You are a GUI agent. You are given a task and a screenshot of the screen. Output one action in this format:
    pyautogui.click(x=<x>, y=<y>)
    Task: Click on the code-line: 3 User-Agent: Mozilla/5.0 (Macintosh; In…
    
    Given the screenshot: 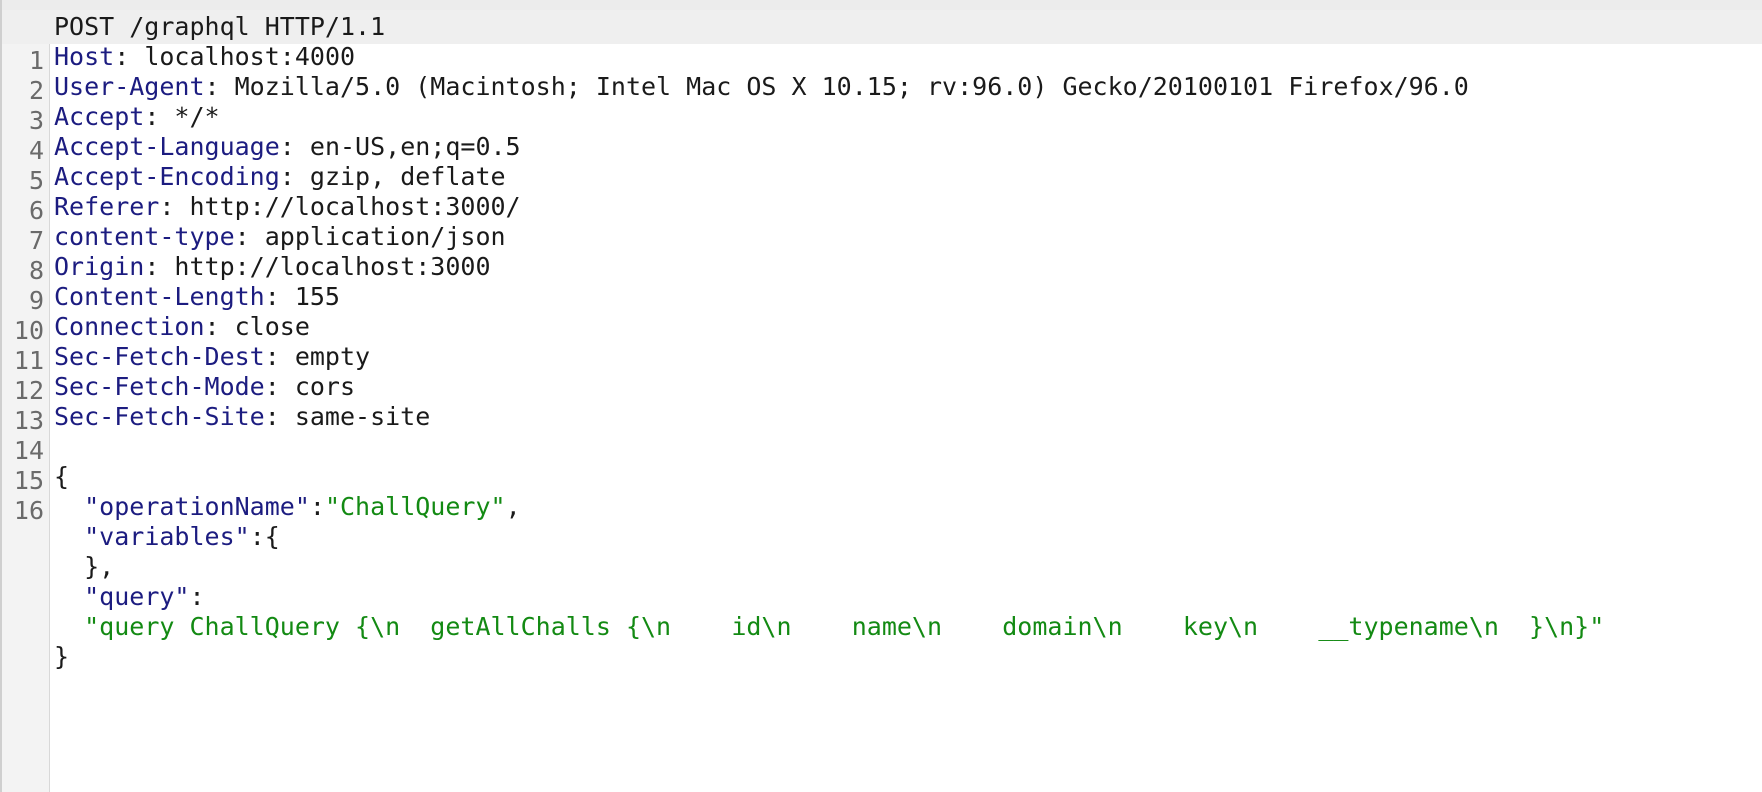 What is the action you would take?
    pyautogui.click(x=882, y=102)
    